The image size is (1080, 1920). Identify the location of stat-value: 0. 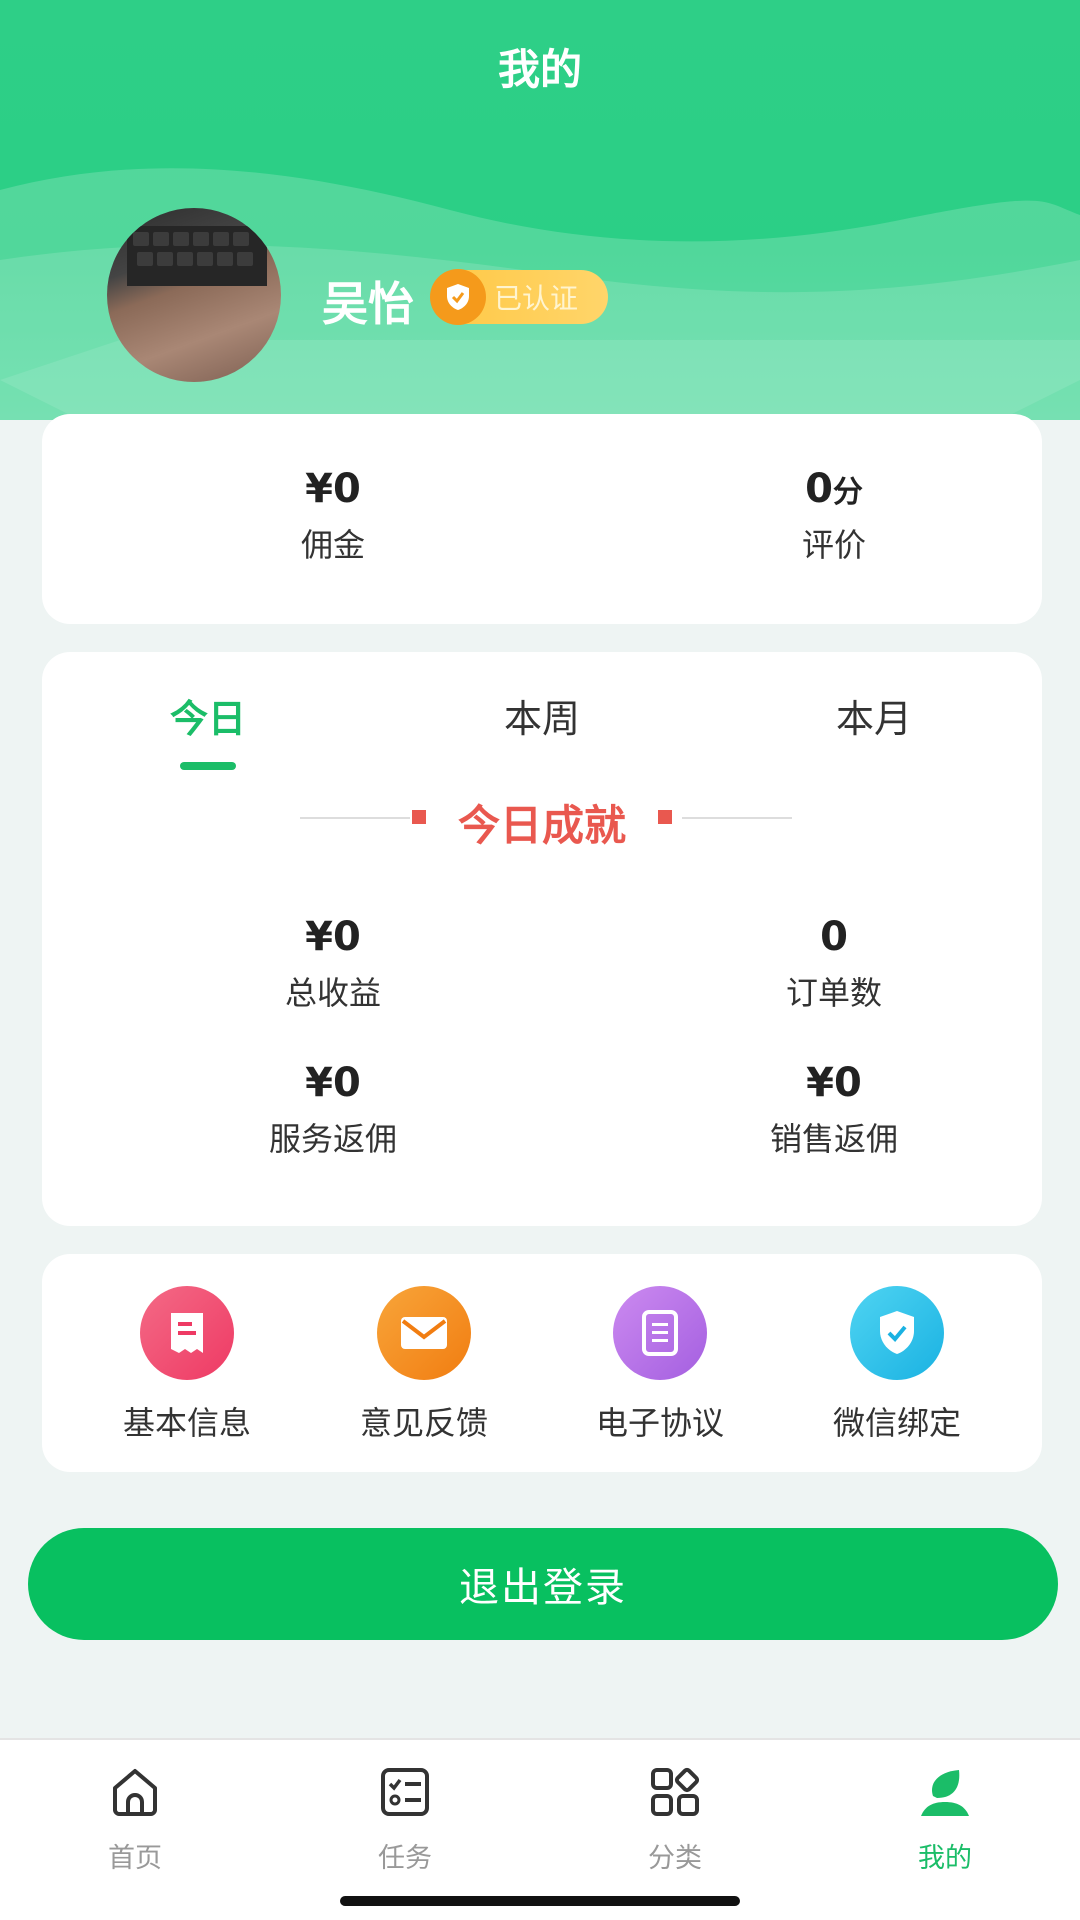
(834, 937).